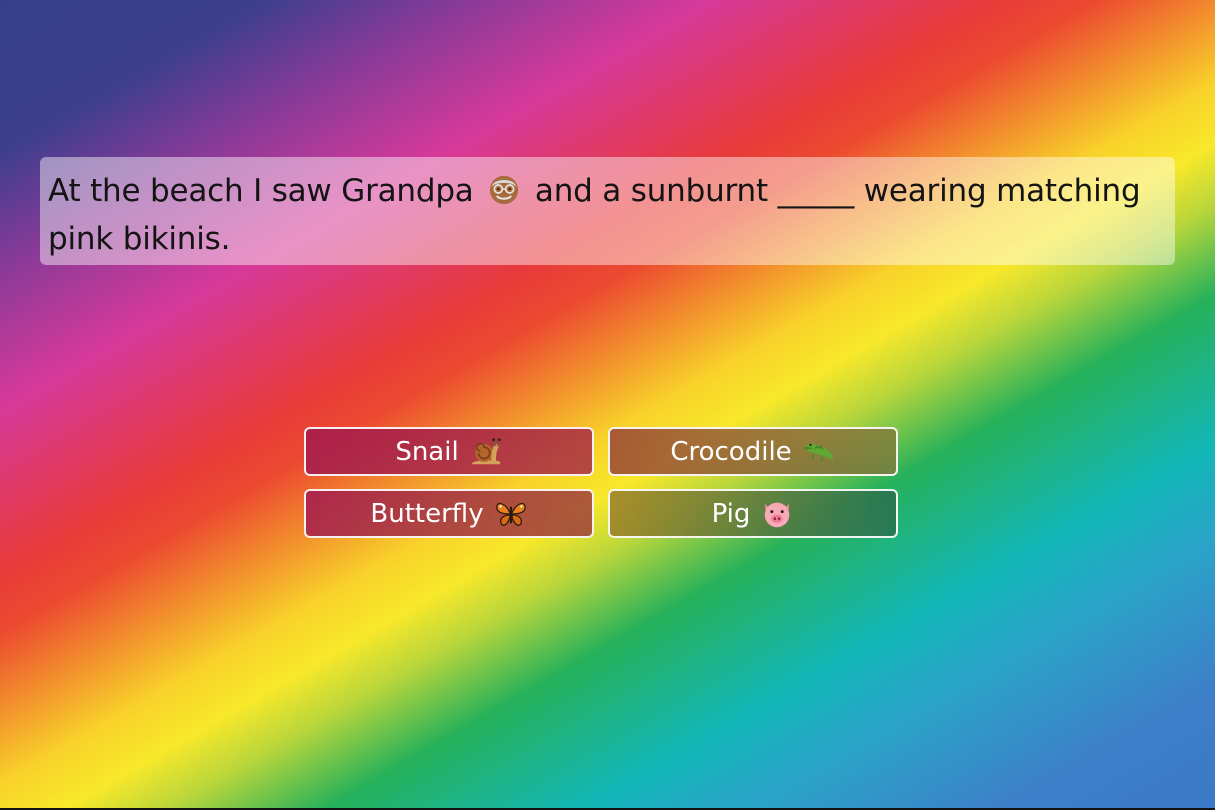  I want to click on answer-button-crocodile: Crocodile, so click(753, 451).